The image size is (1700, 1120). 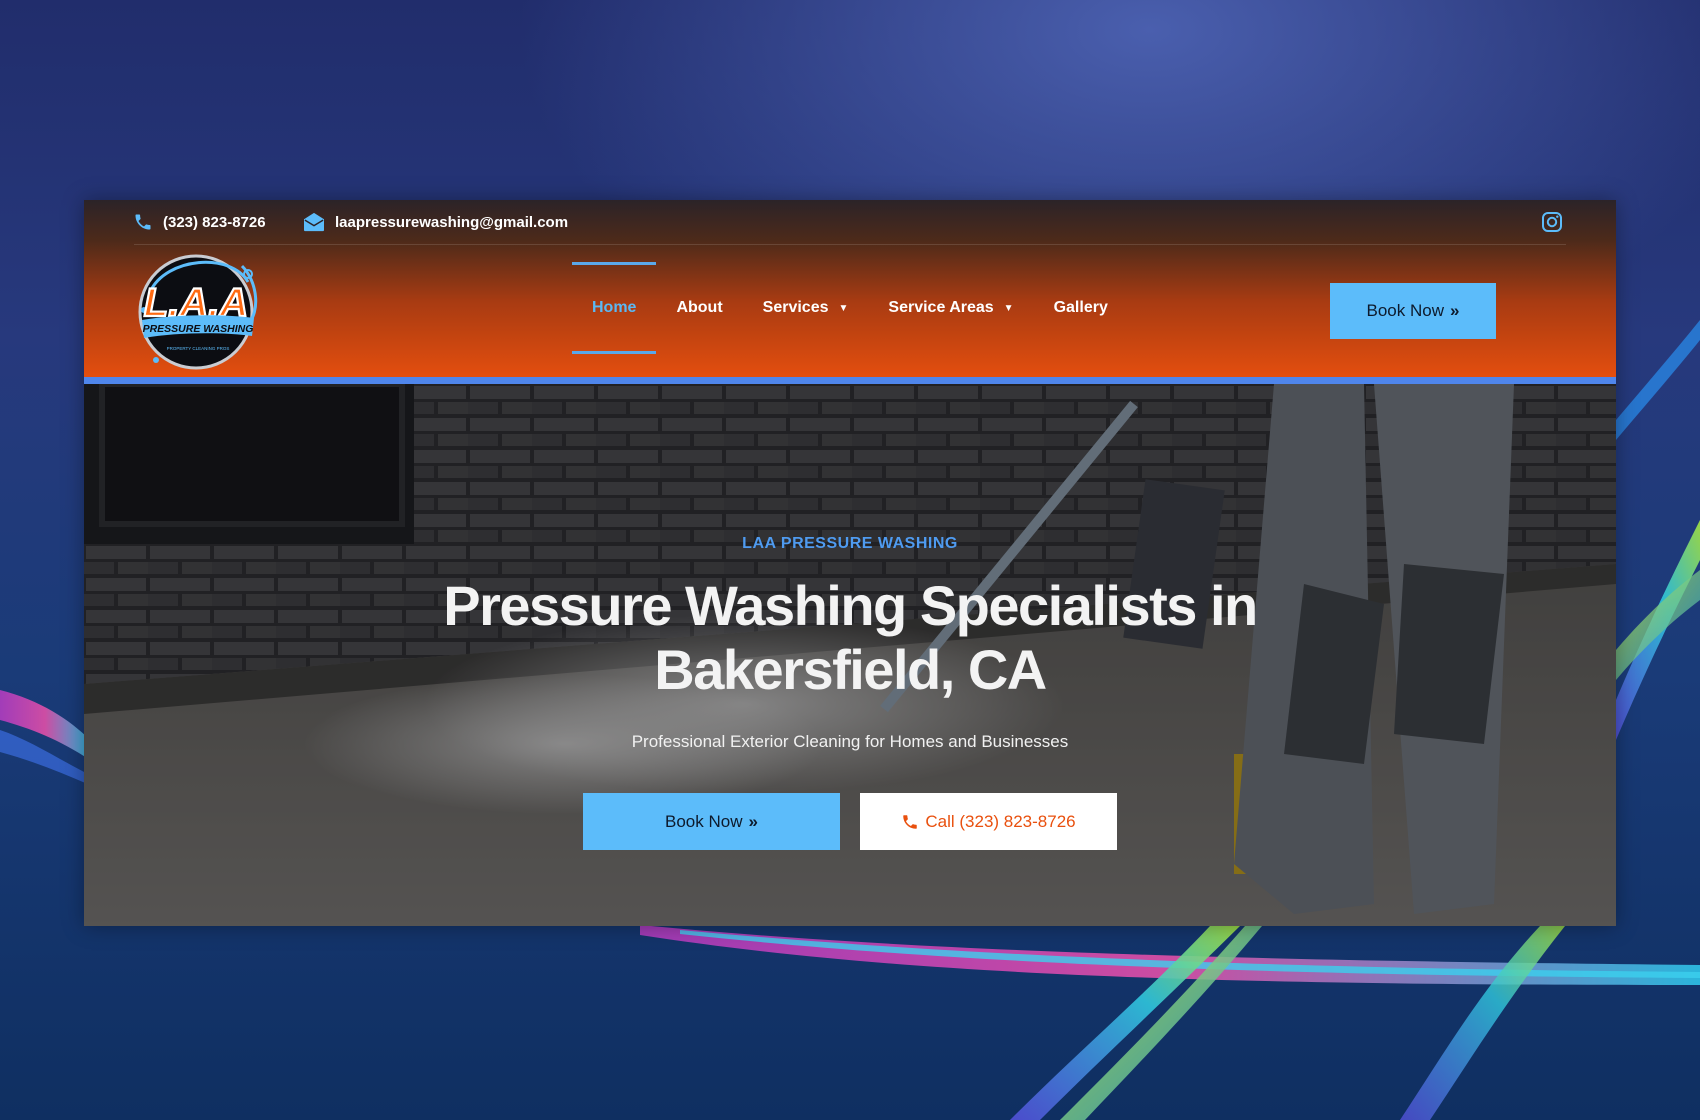 What do you see at coordinates (214, 222) in the screenshot?
I see `topbar-phone-text: (323) 823-8726` at bounding box center [214, 222].